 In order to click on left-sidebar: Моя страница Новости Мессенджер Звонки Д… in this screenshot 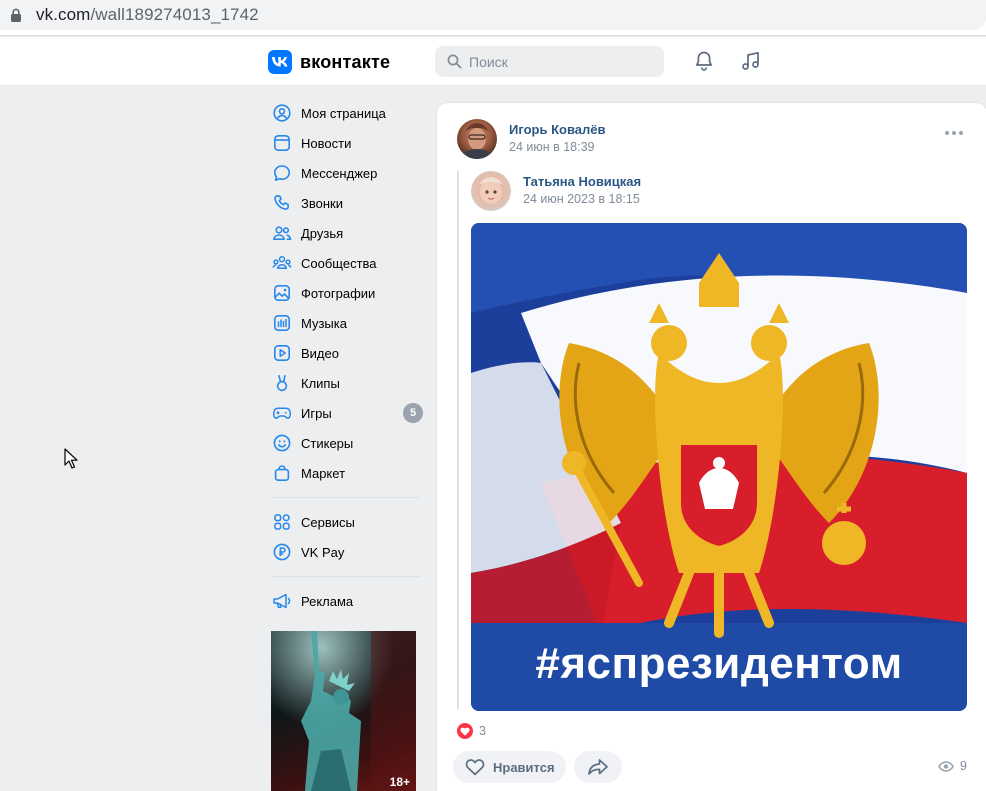, I will do `click(347, 357)`.